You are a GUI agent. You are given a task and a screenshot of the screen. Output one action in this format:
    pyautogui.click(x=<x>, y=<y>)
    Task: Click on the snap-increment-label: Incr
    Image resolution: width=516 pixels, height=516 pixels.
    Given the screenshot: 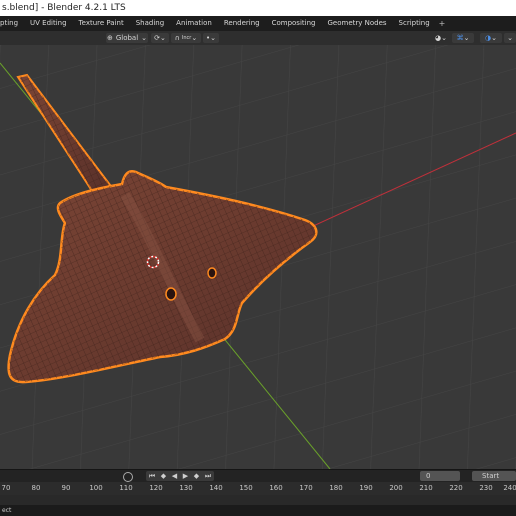 What is the action you would take?
    pyautogui.click(x=186, y=38)
    